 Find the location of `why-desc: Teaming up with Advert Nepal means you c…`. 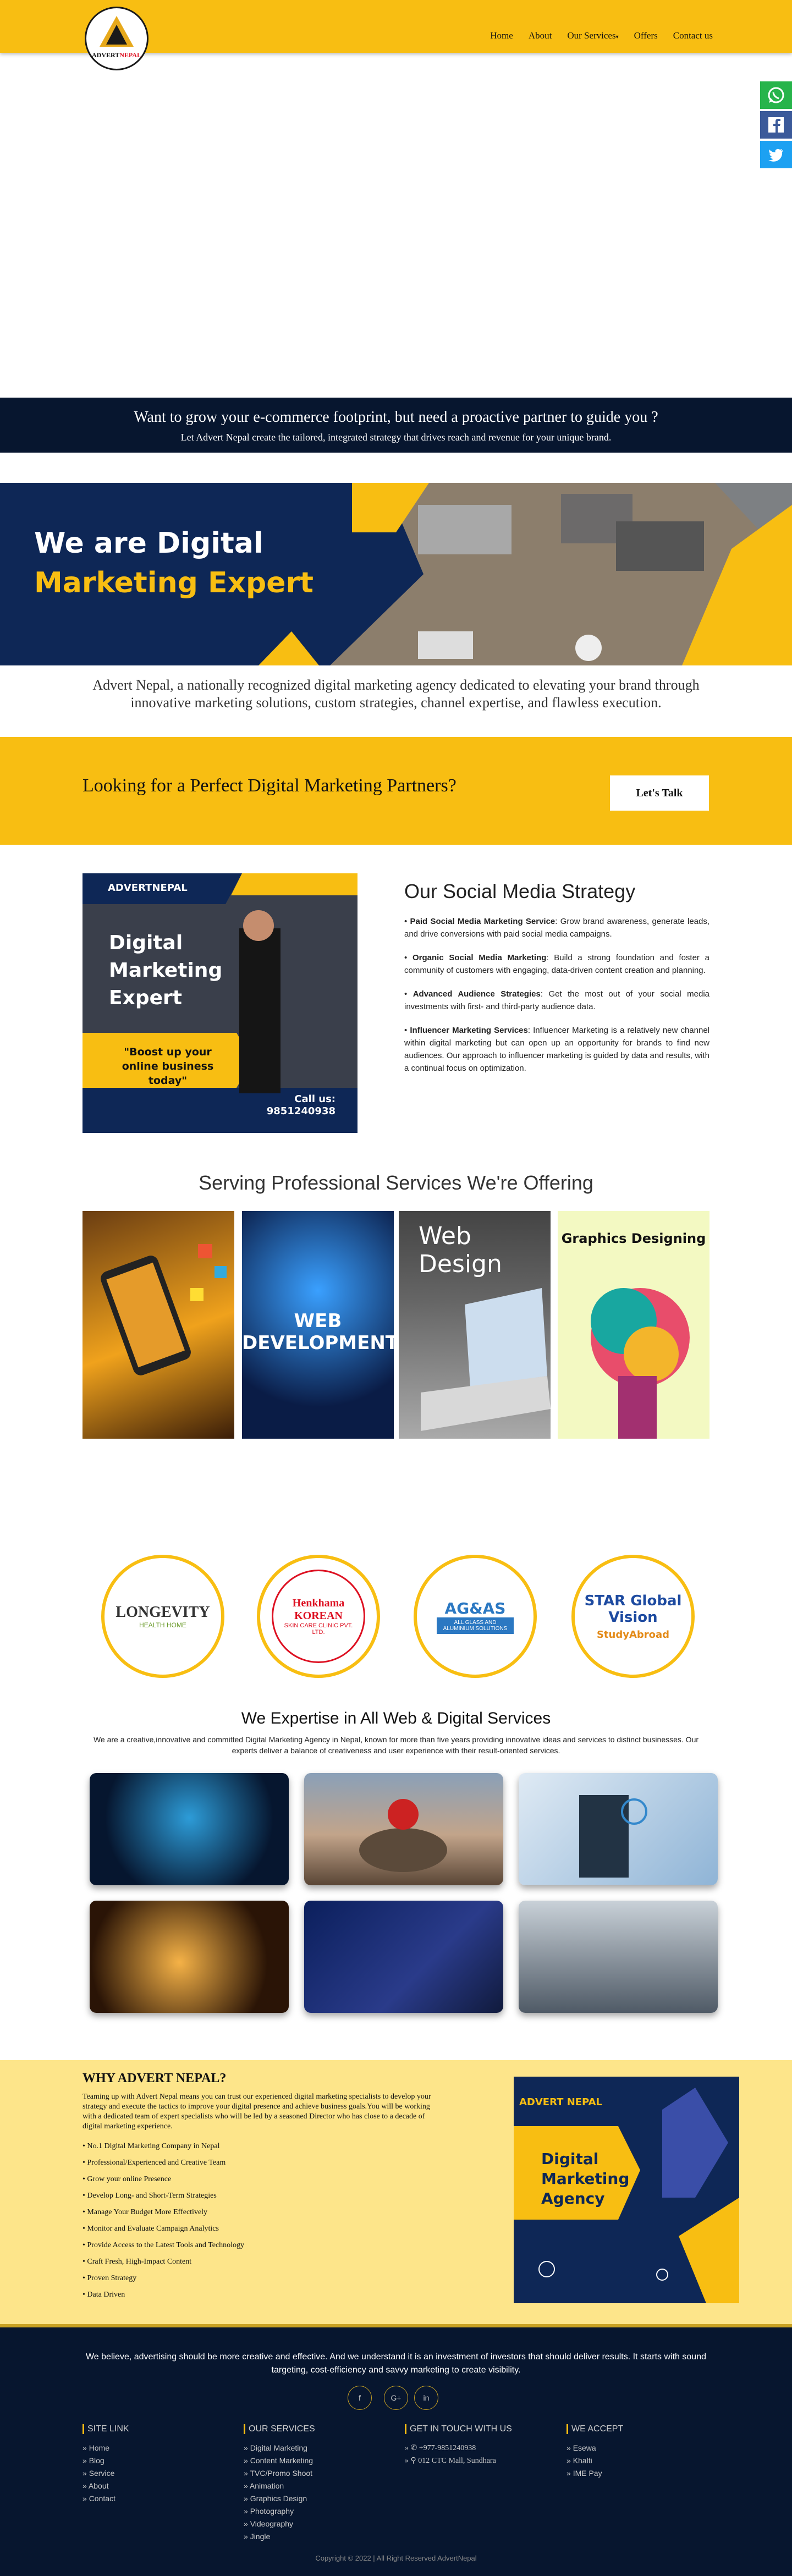

why-desc: Teaming up with Advert Nepal means you c… is located at coordinates (256, 2112).